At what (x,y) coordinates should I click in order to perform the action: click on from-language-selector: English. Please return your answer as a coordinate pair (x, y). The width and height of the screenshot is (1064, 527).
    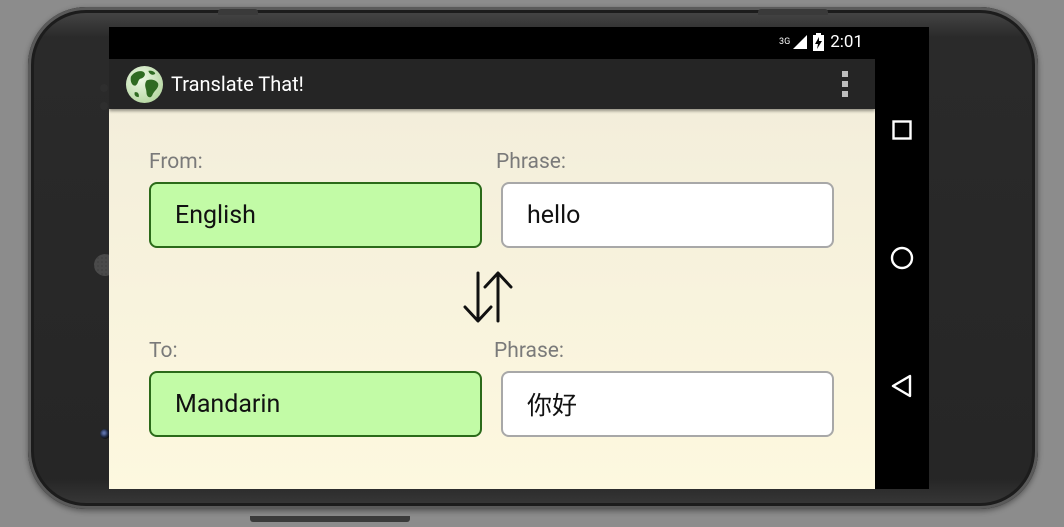
    Looking at the image, I should click on (315, 215).